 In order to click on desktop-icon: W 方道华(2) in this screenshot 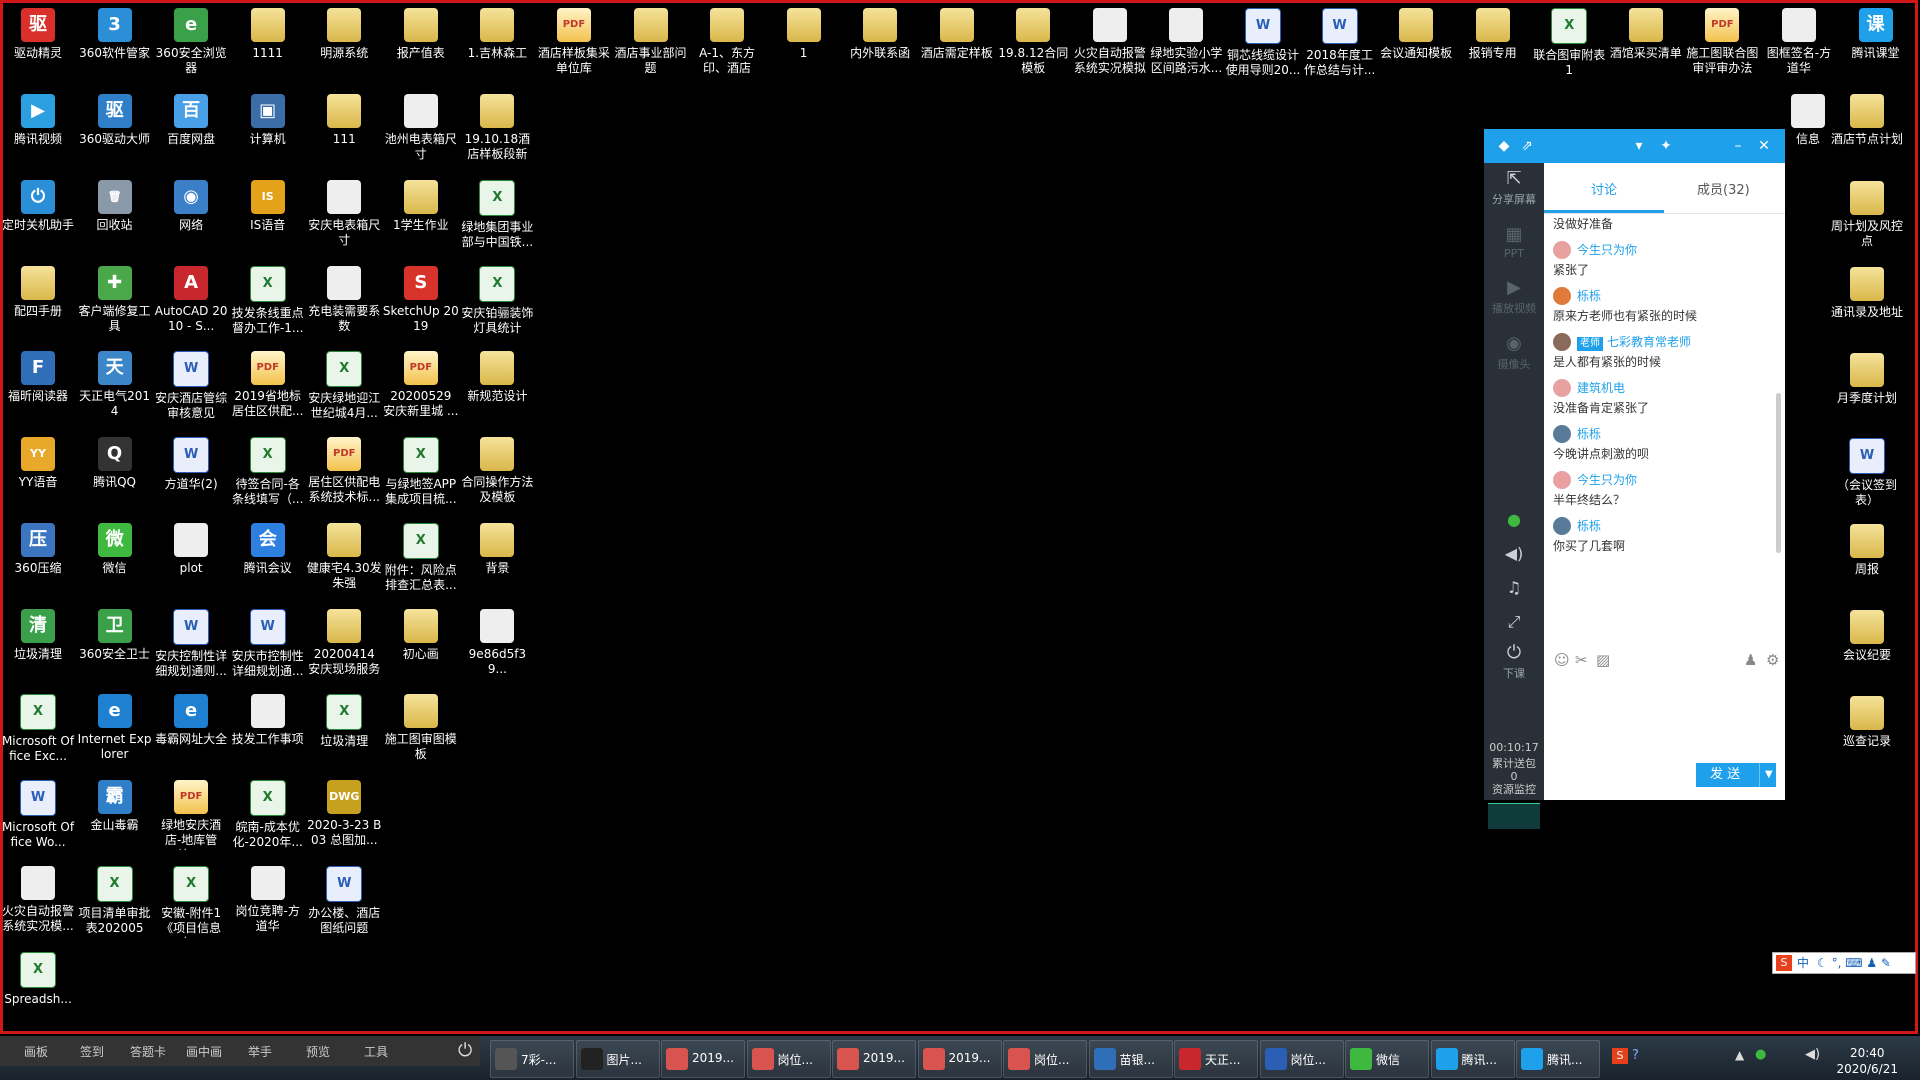, I will do `click(191, 473)`.